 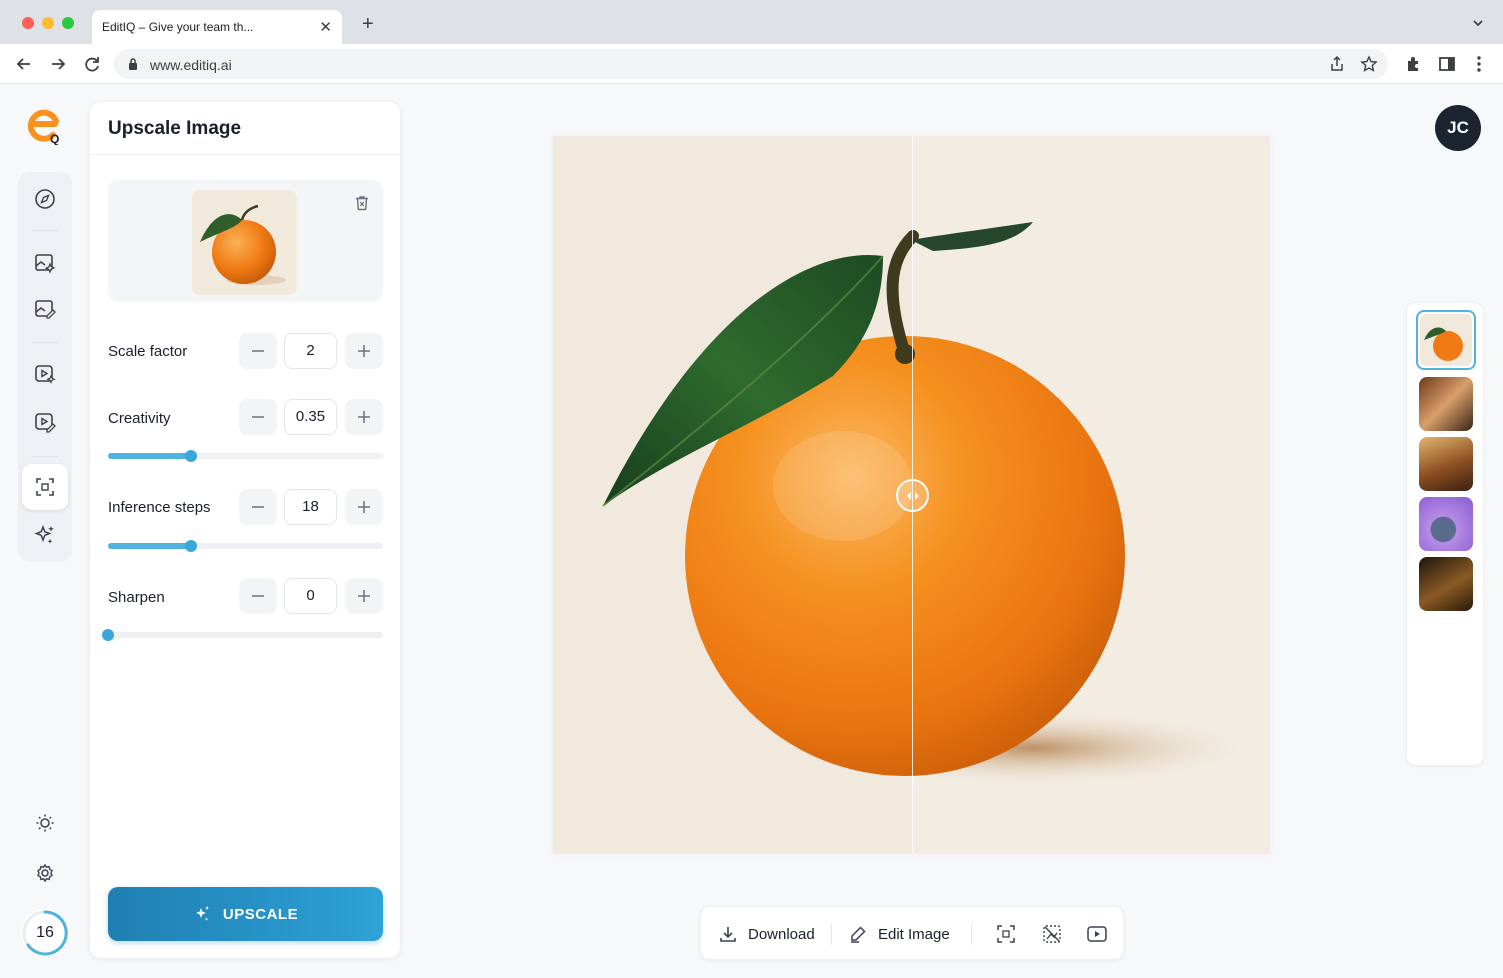 I want to click on explore-button, so click(x=45, y=199).